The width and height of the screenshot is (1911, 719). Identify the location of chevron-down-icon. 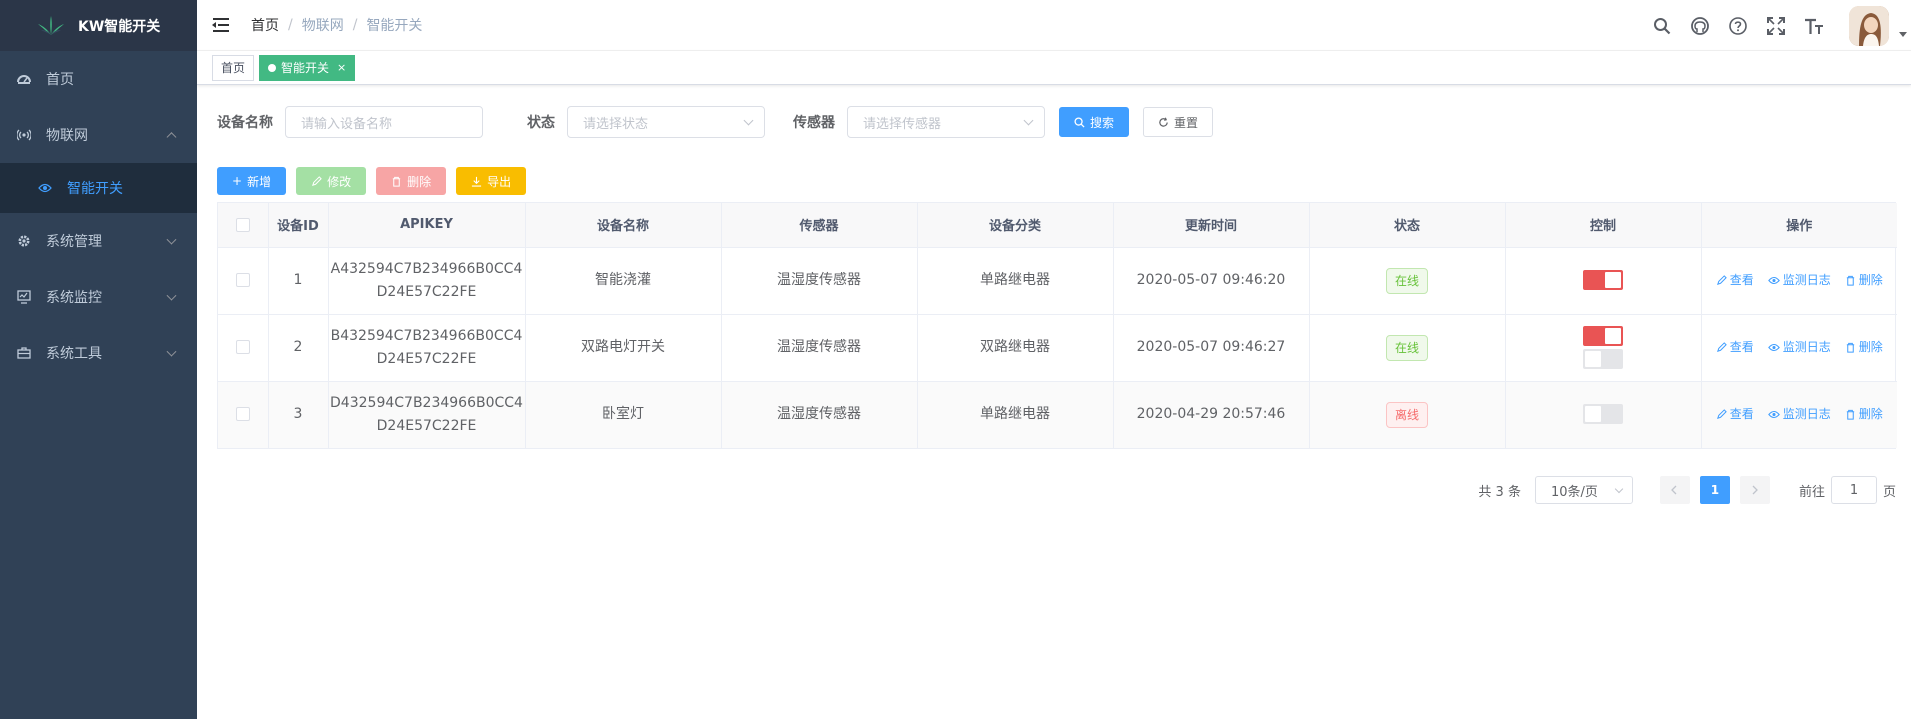
(748, 120).